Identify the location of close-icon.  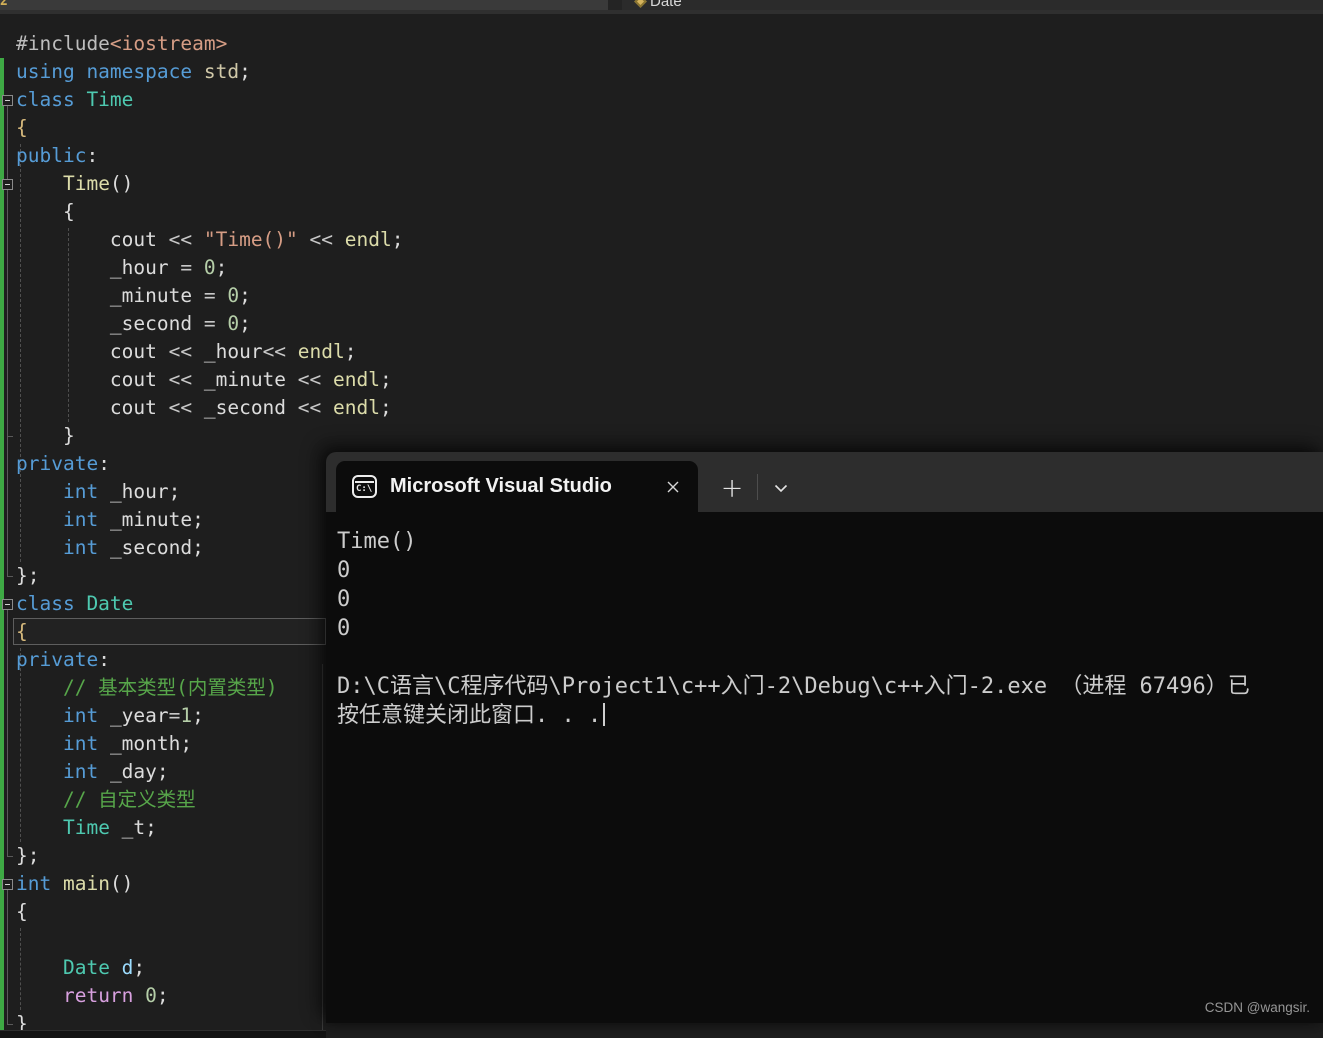
(673, 486).